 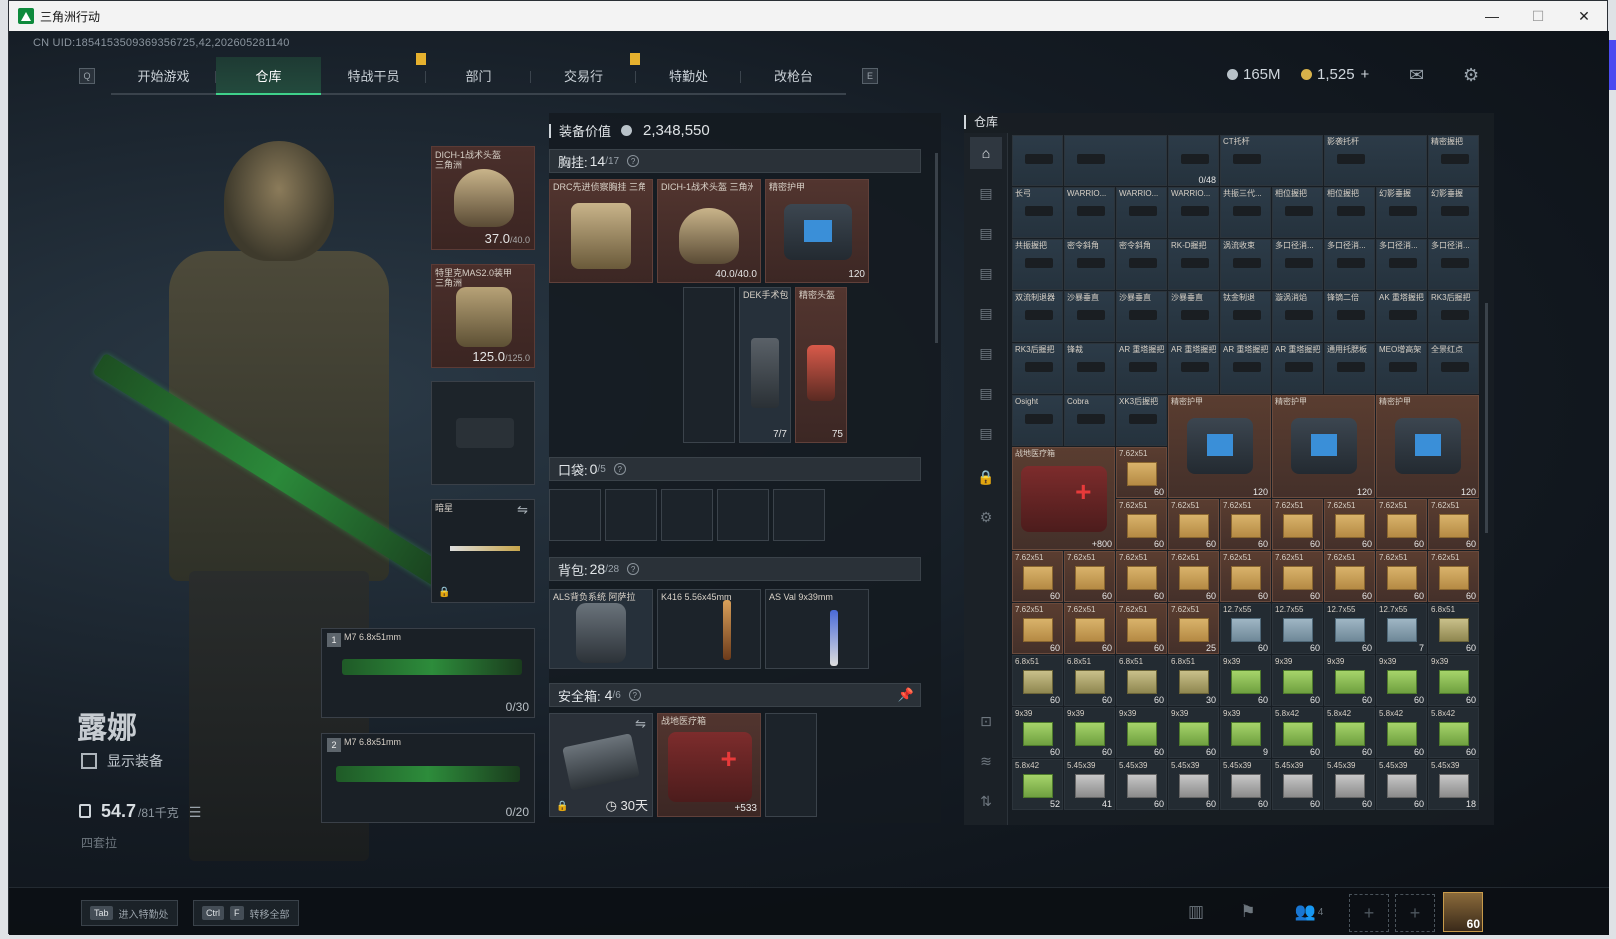 What do you see at coordinates (709, 365) in the screenshot?
I see `chest-empty-slot` at bounding box center [709, 365].